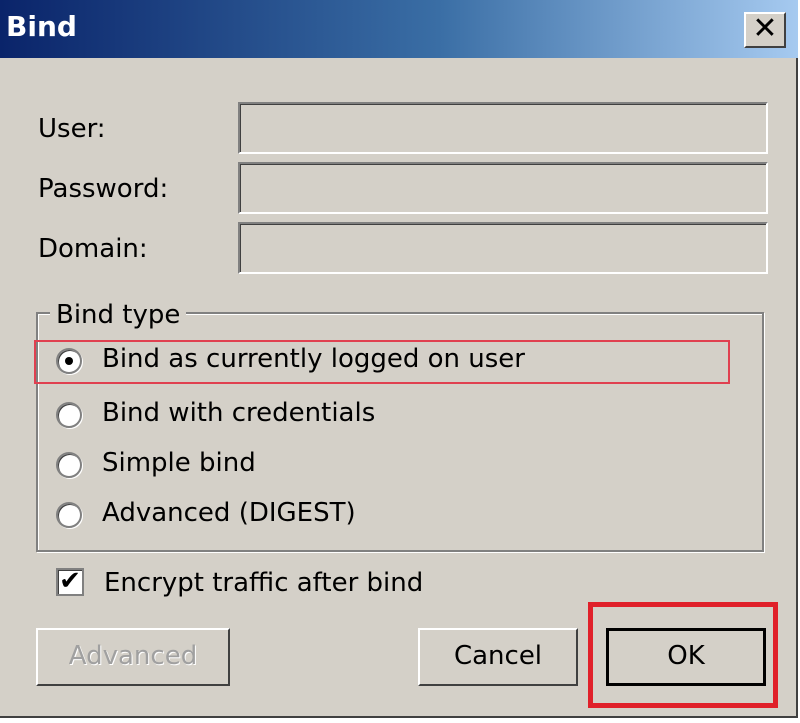  What do you see at coordinates (69, 361) in the screenshot?
I see `radio-button-selected` at bounding box center [69, 361].